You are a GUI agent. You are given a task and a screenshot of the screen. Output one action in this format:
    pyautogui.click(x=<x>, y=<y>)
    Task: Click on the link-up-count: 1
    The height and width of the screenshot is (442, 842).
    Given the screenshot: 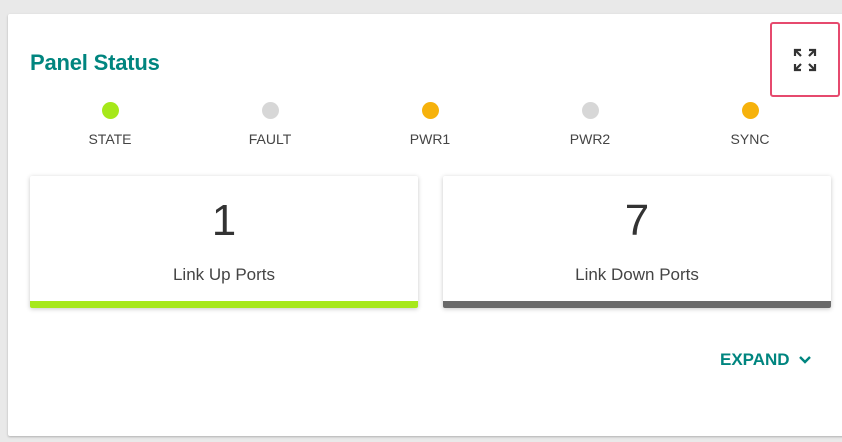 What is the action you would take?
    pyautogui.click(x=224, y=220)
    